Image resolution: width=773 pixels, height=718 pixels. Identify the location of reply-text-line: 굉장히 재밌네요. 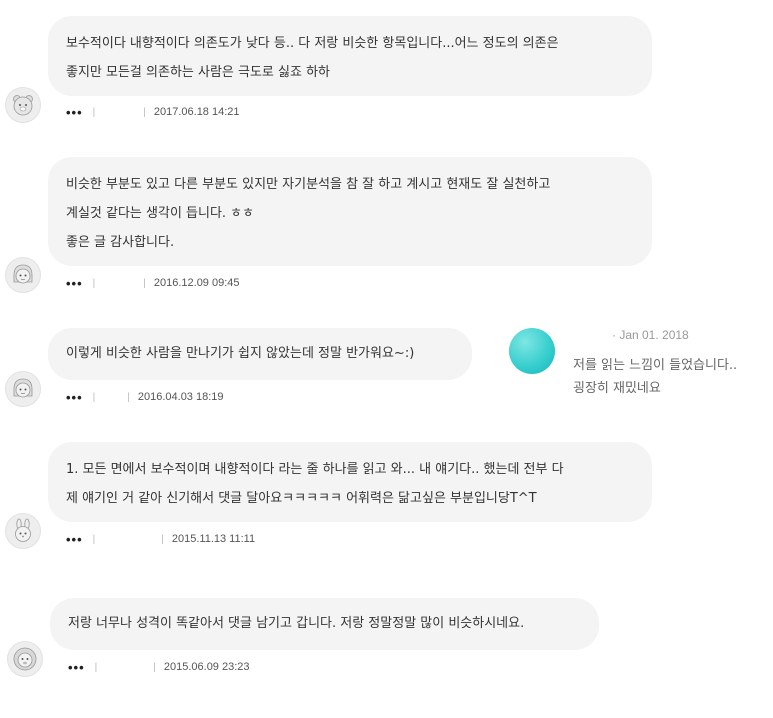
(617, 388).